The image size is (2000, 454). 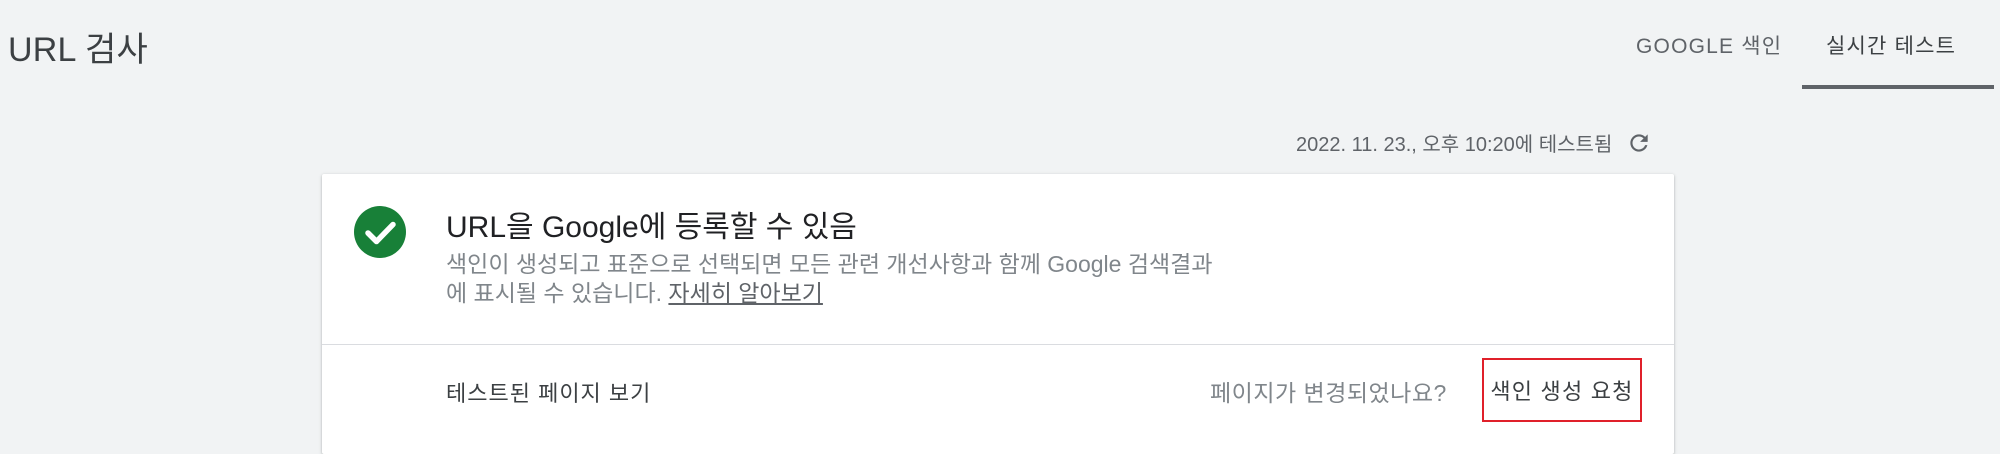 What do you see at coordinates (1639, 143) in the screenshot?
I see `refresh-icon` at bounding box center [1639, 143].